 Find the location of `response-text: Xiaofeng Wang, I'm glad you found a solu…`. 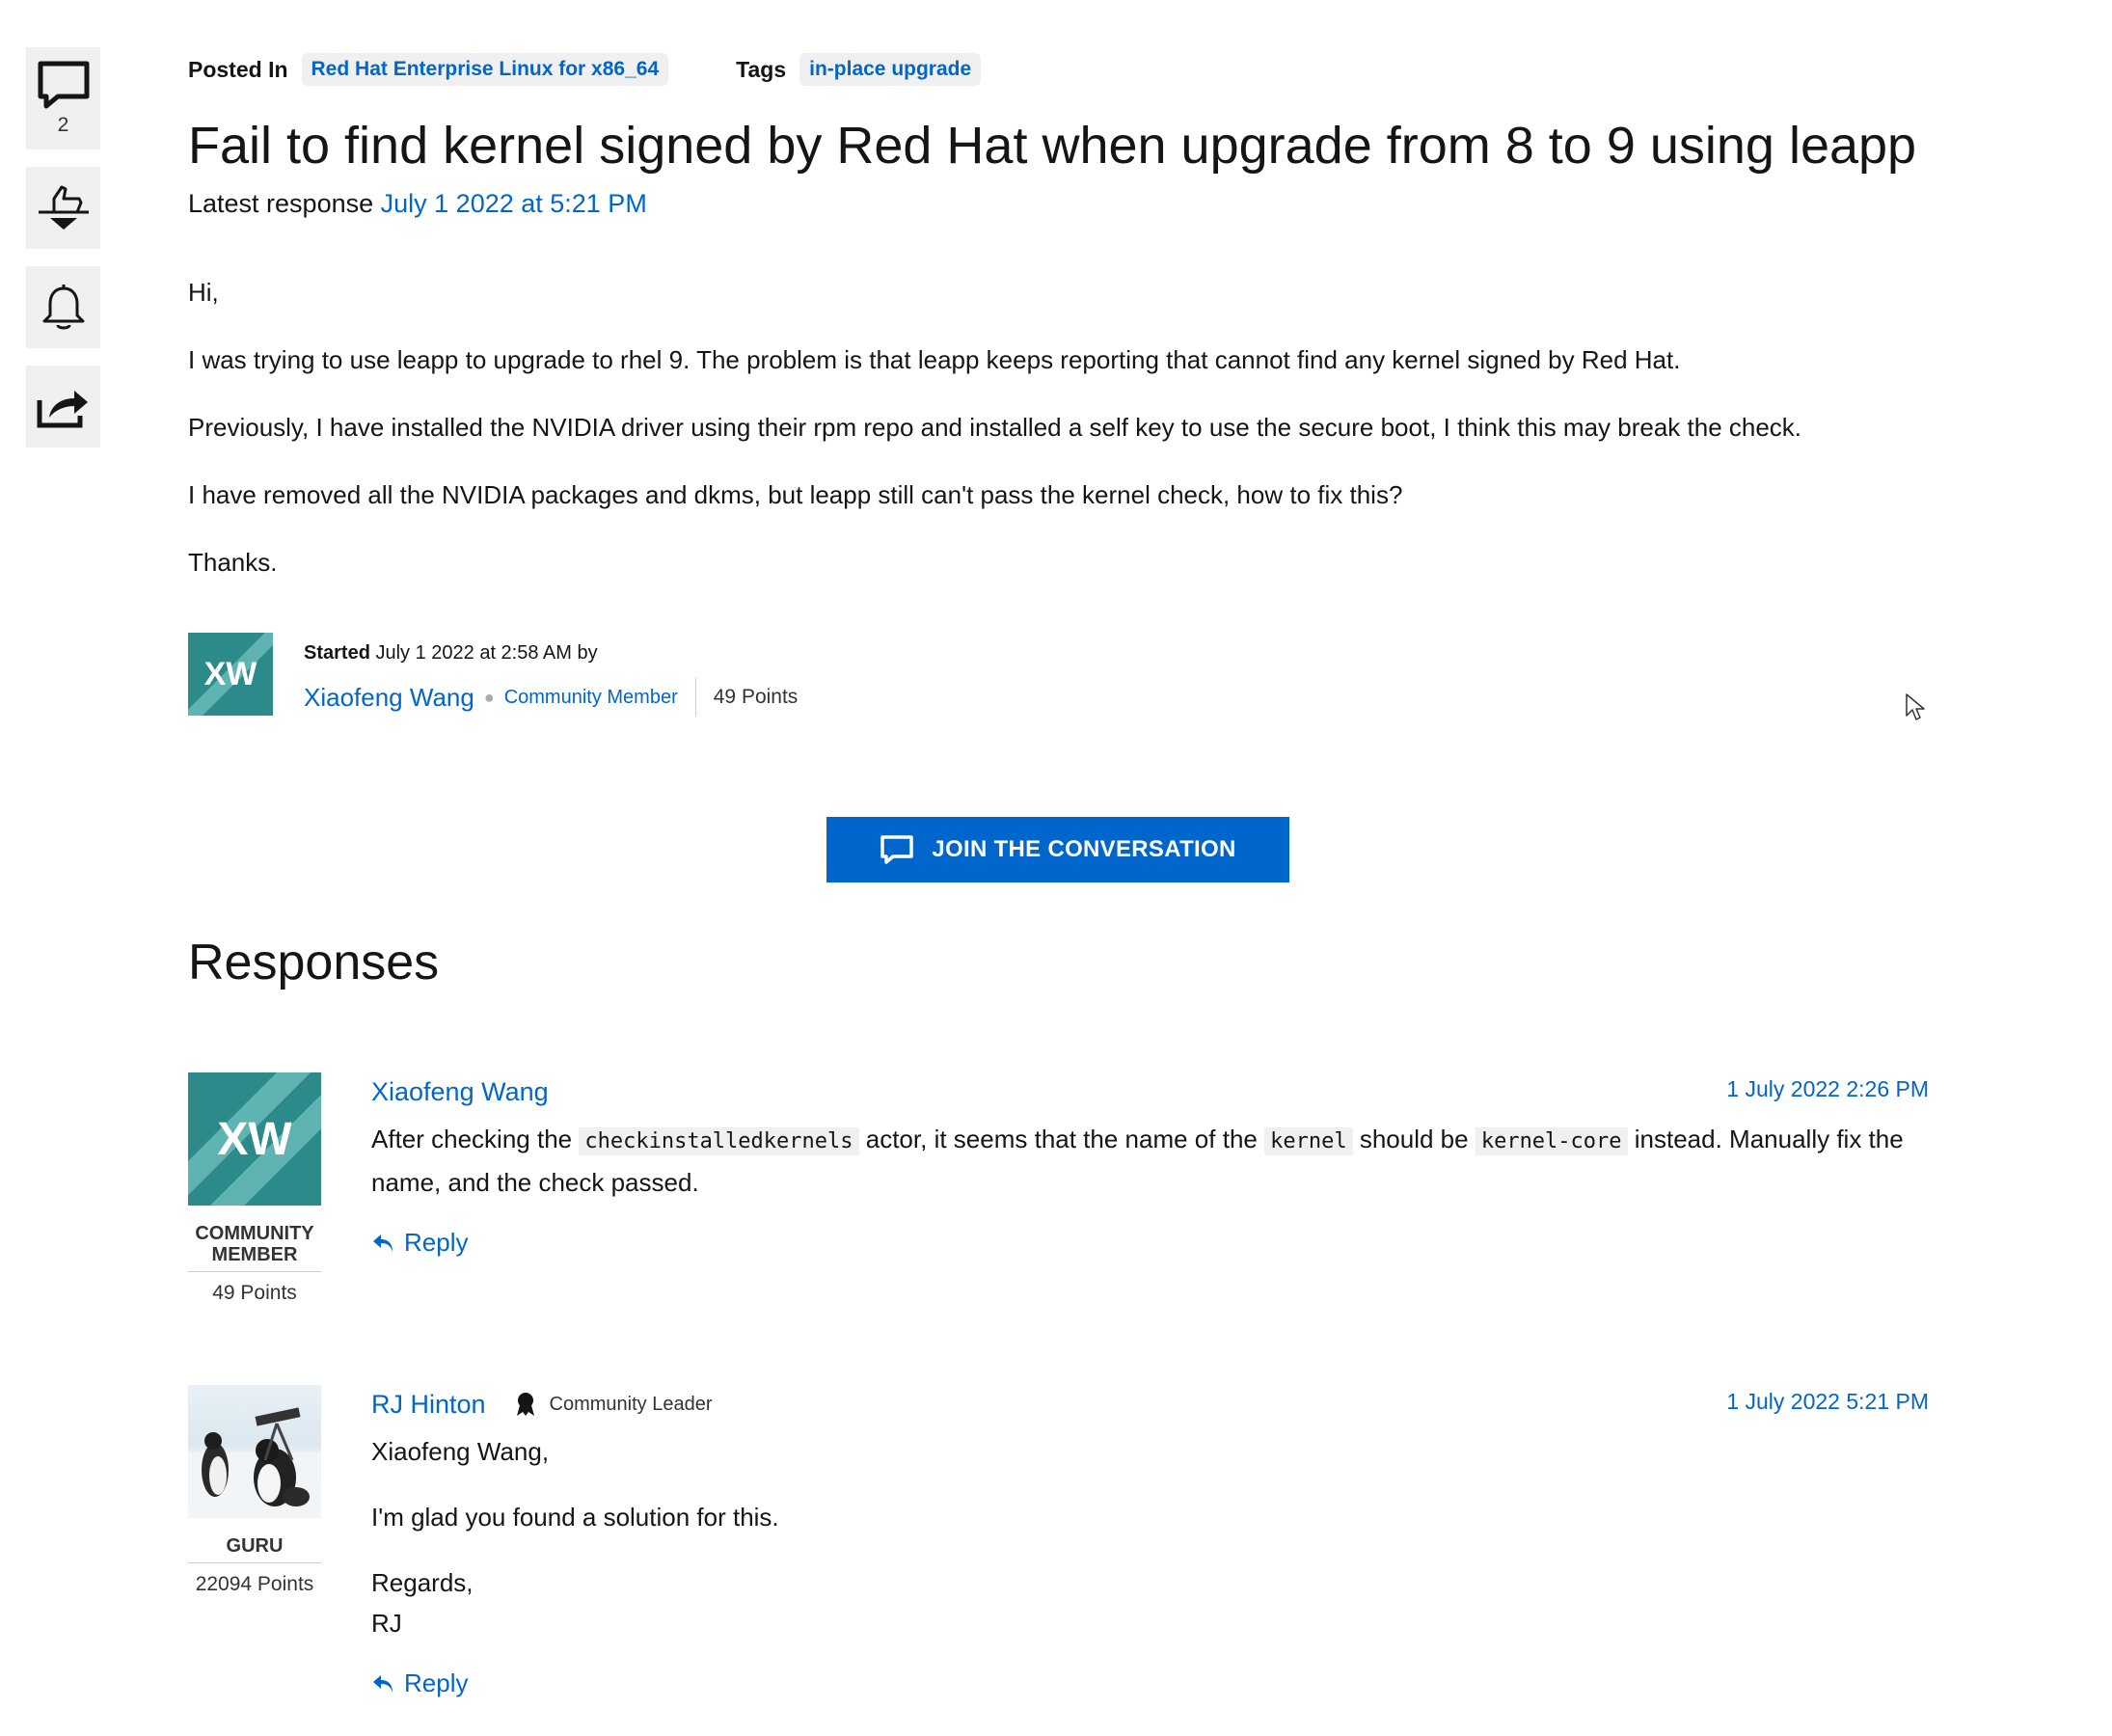

response-text: Xiaofeng Wang, I'm glad you found a solu… is located at coordinates (575, 1537).